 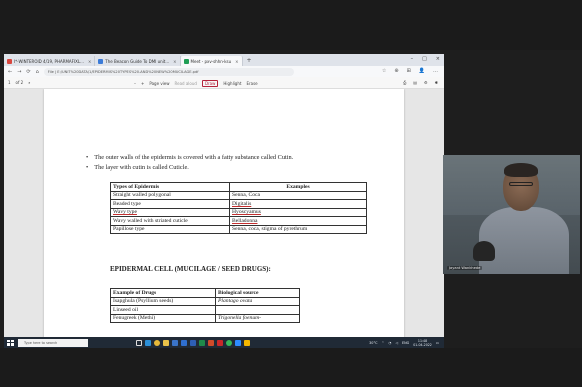 What do you see at coordinates (163, 310) in the screenshot?
I see `table-cell: Linseed oil` at bounding box center [163, 310].